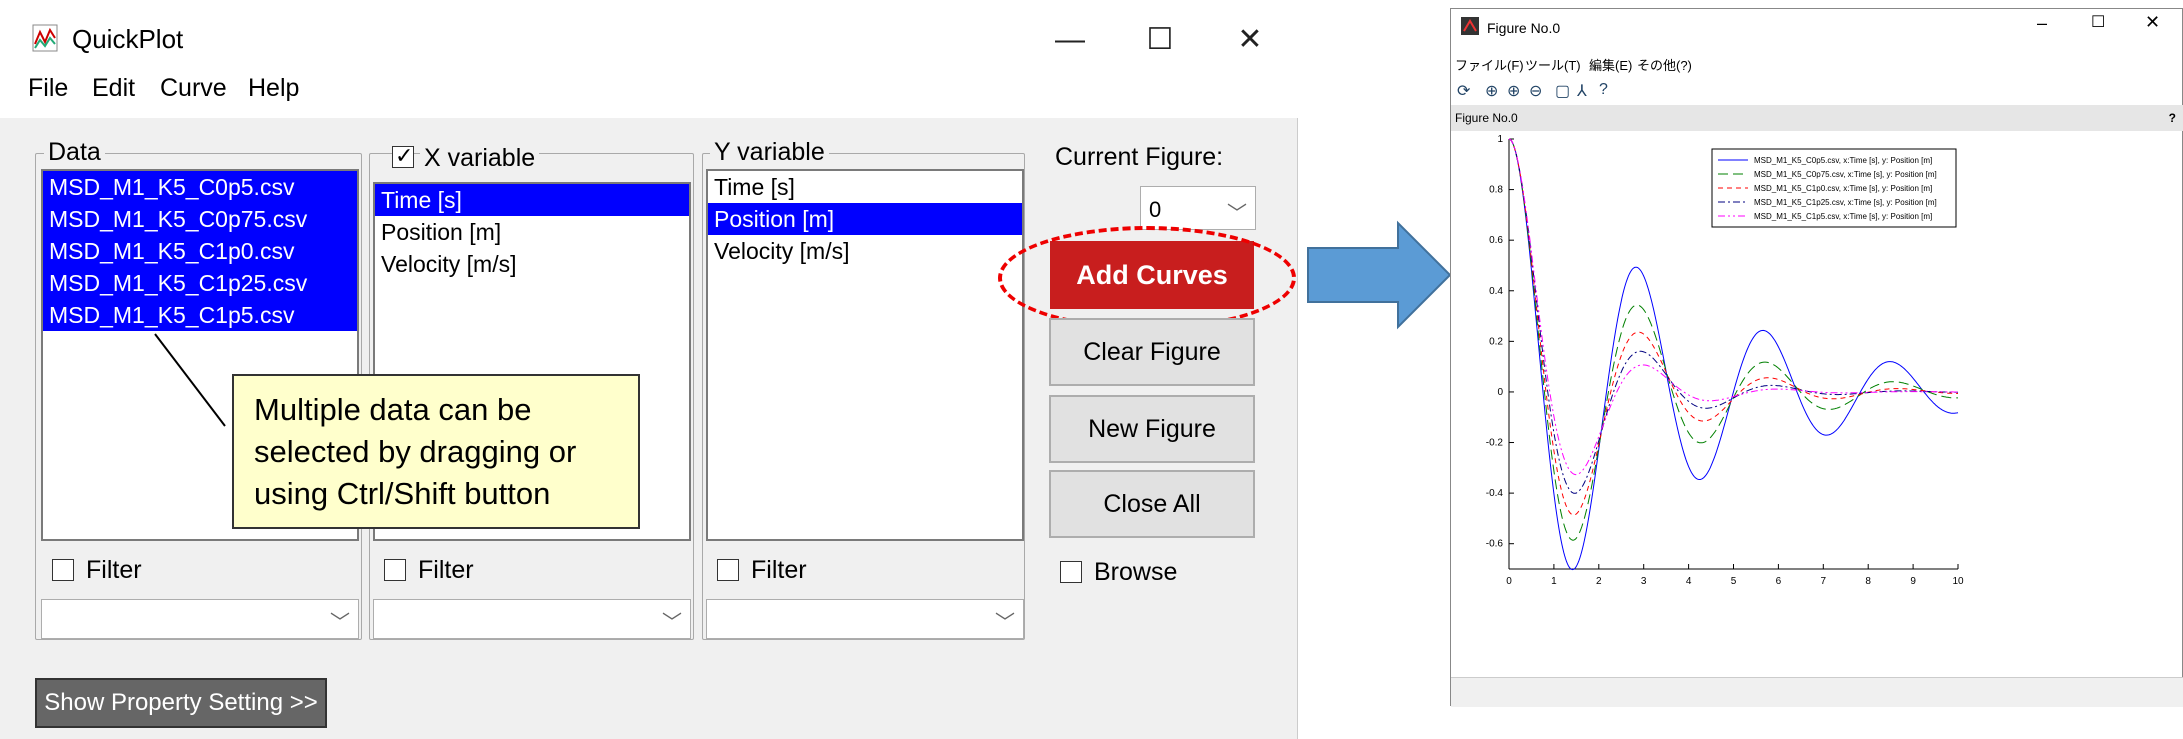  I want to click on x-tick-label: 3, so click(1644, 581).